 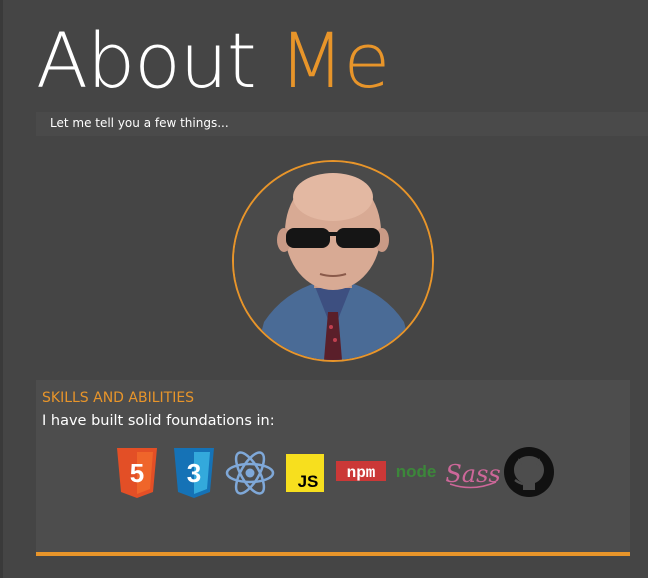 I want to click on html5-icon-label: 5, so click(x=137, y=473).